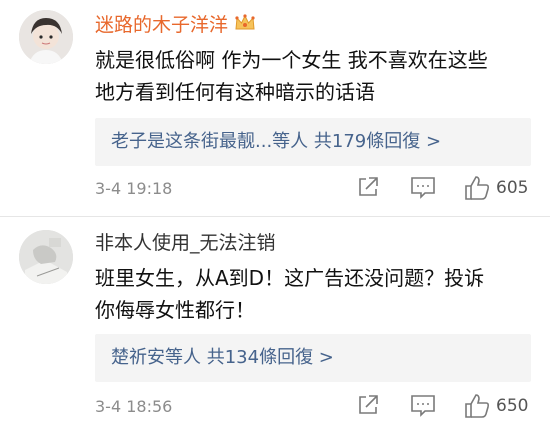 This screenshot has width=550, height=432. What do you see at coordinates (175, 310) in the screenshot?
I see `comment-text-line: 你侮辱女性都行！` at bounding box center [175, 310].